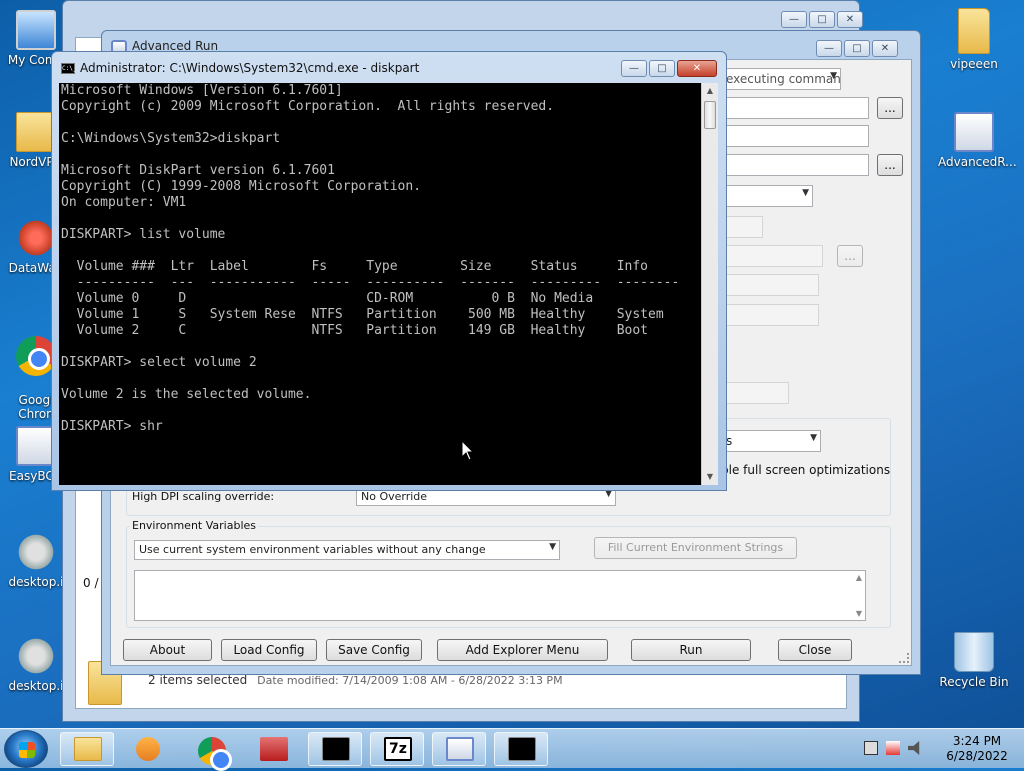  Describe the element at coordinates (691, 650) in the screenshot. I see `run-button: Run` at that location.